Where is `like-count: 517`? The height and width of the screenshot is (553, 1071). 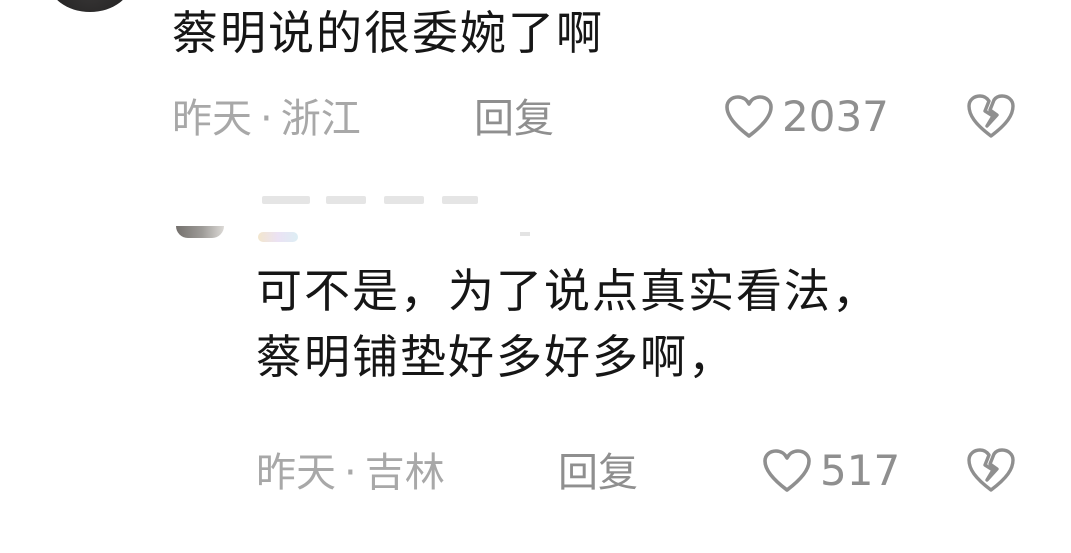 like-count: 517 is located at coordinates (860, 470).